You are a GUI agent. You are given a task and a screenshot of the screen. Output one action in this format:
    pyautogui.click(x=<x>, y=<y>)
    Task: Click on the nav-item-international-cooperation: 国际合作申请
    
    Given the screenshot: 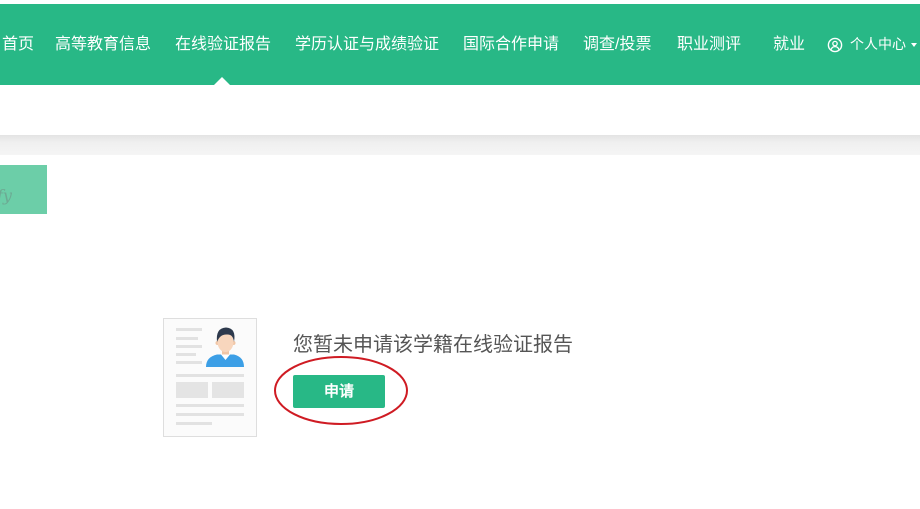 What is the action you would take?
    pyautogui.click(x=511, y=44)
    